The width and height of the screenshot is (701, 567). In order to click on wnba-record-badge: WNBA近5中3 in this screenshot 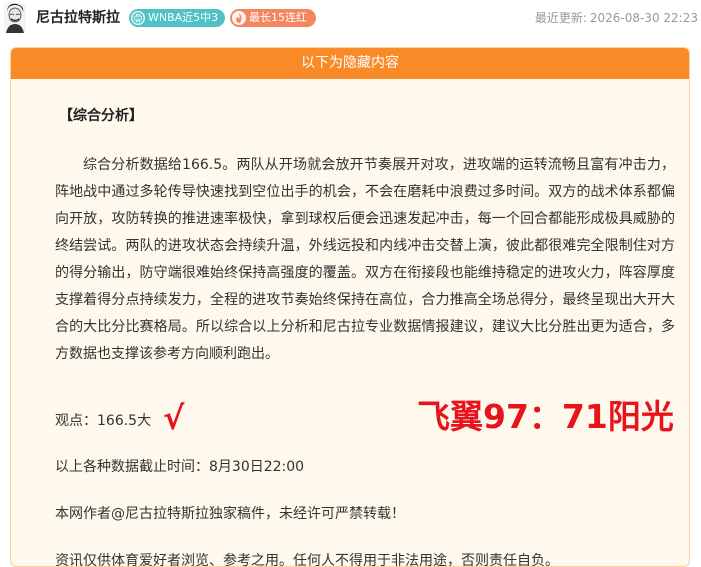, I will do `click(177, 18)`.